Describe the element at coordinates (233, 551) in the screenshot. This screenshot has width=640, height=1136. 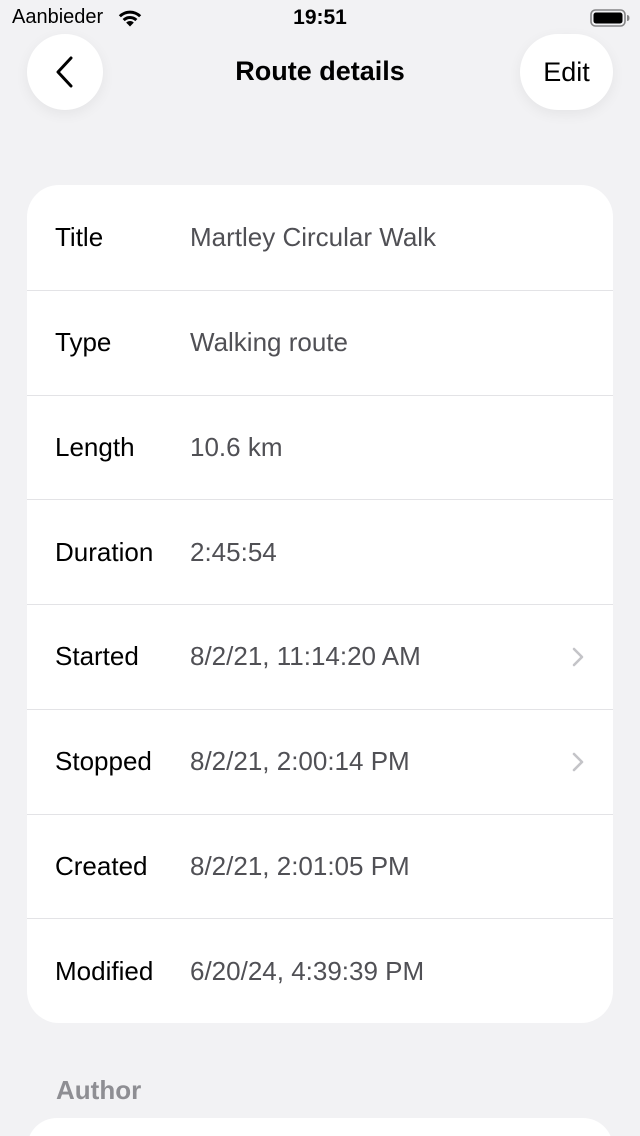
I see `detail-value: 2:45:54` at that location.